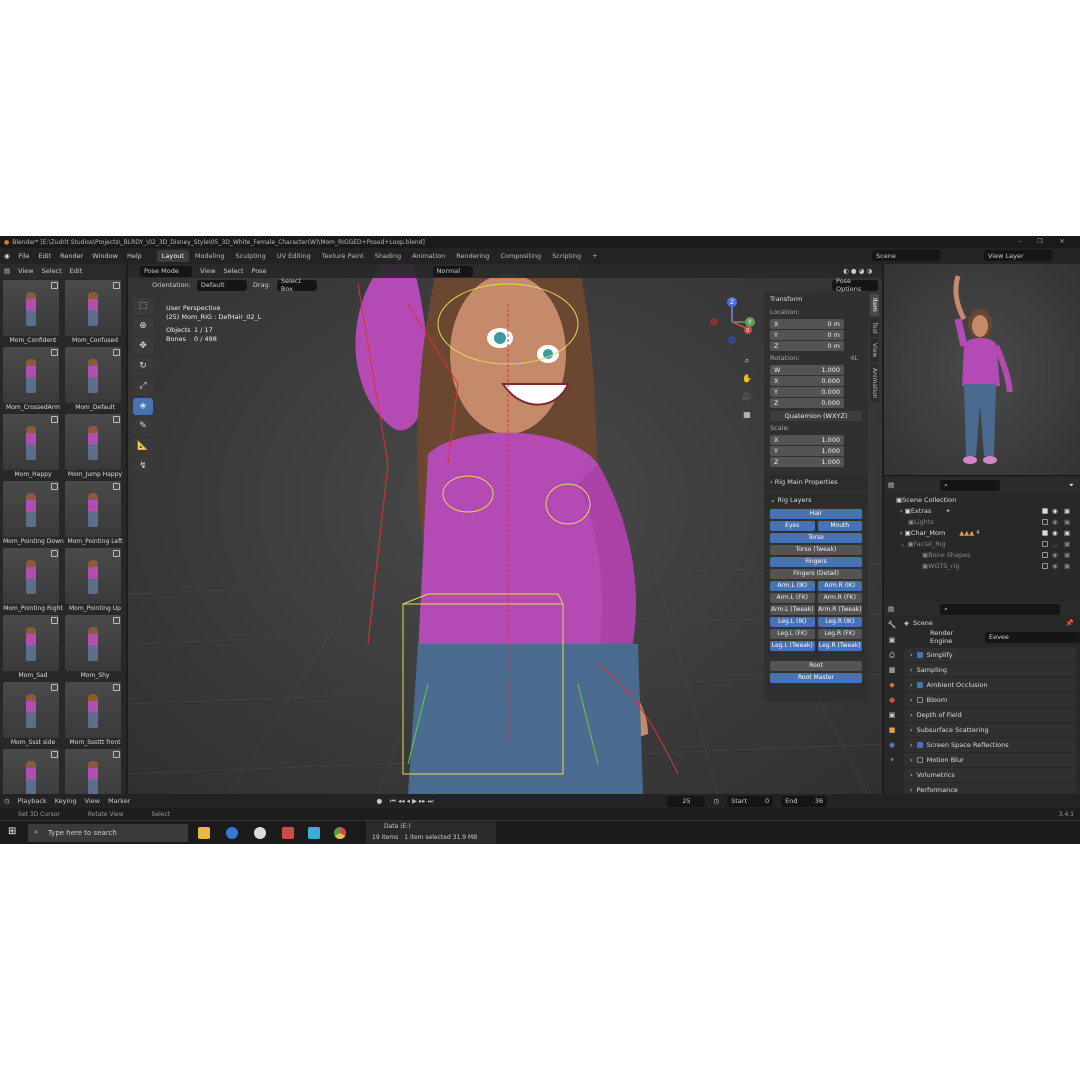 The height and width of the screenshot is (1080, 1080). I want to click on layer-arm-r-fk-button: Arm.R (FK), so click(839, 598).